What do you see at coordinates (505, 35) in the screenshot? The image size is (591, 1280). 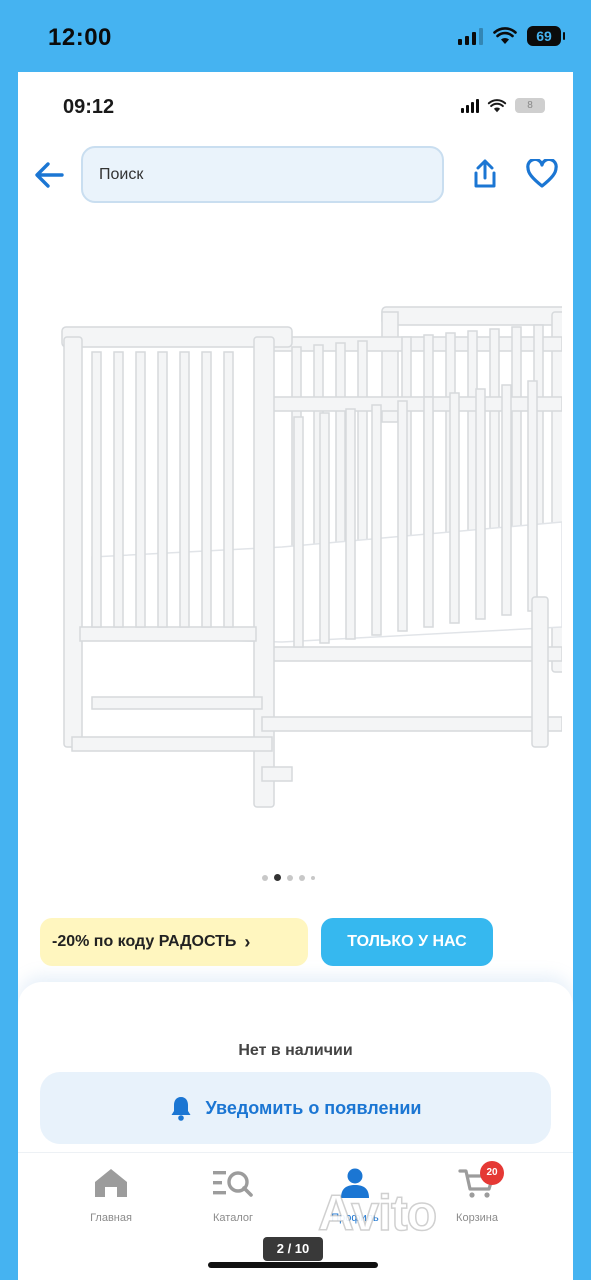 I see `wifi-icon` at bounding box center [505, 35].